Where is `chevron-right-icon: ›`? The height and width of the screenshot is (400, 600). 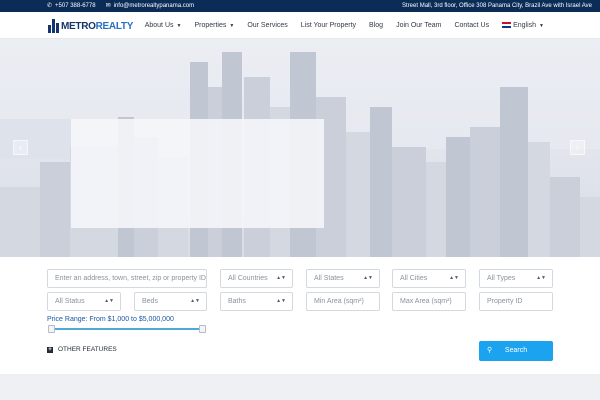 chevron-right-icon: › is located at coordinates (577, 147).